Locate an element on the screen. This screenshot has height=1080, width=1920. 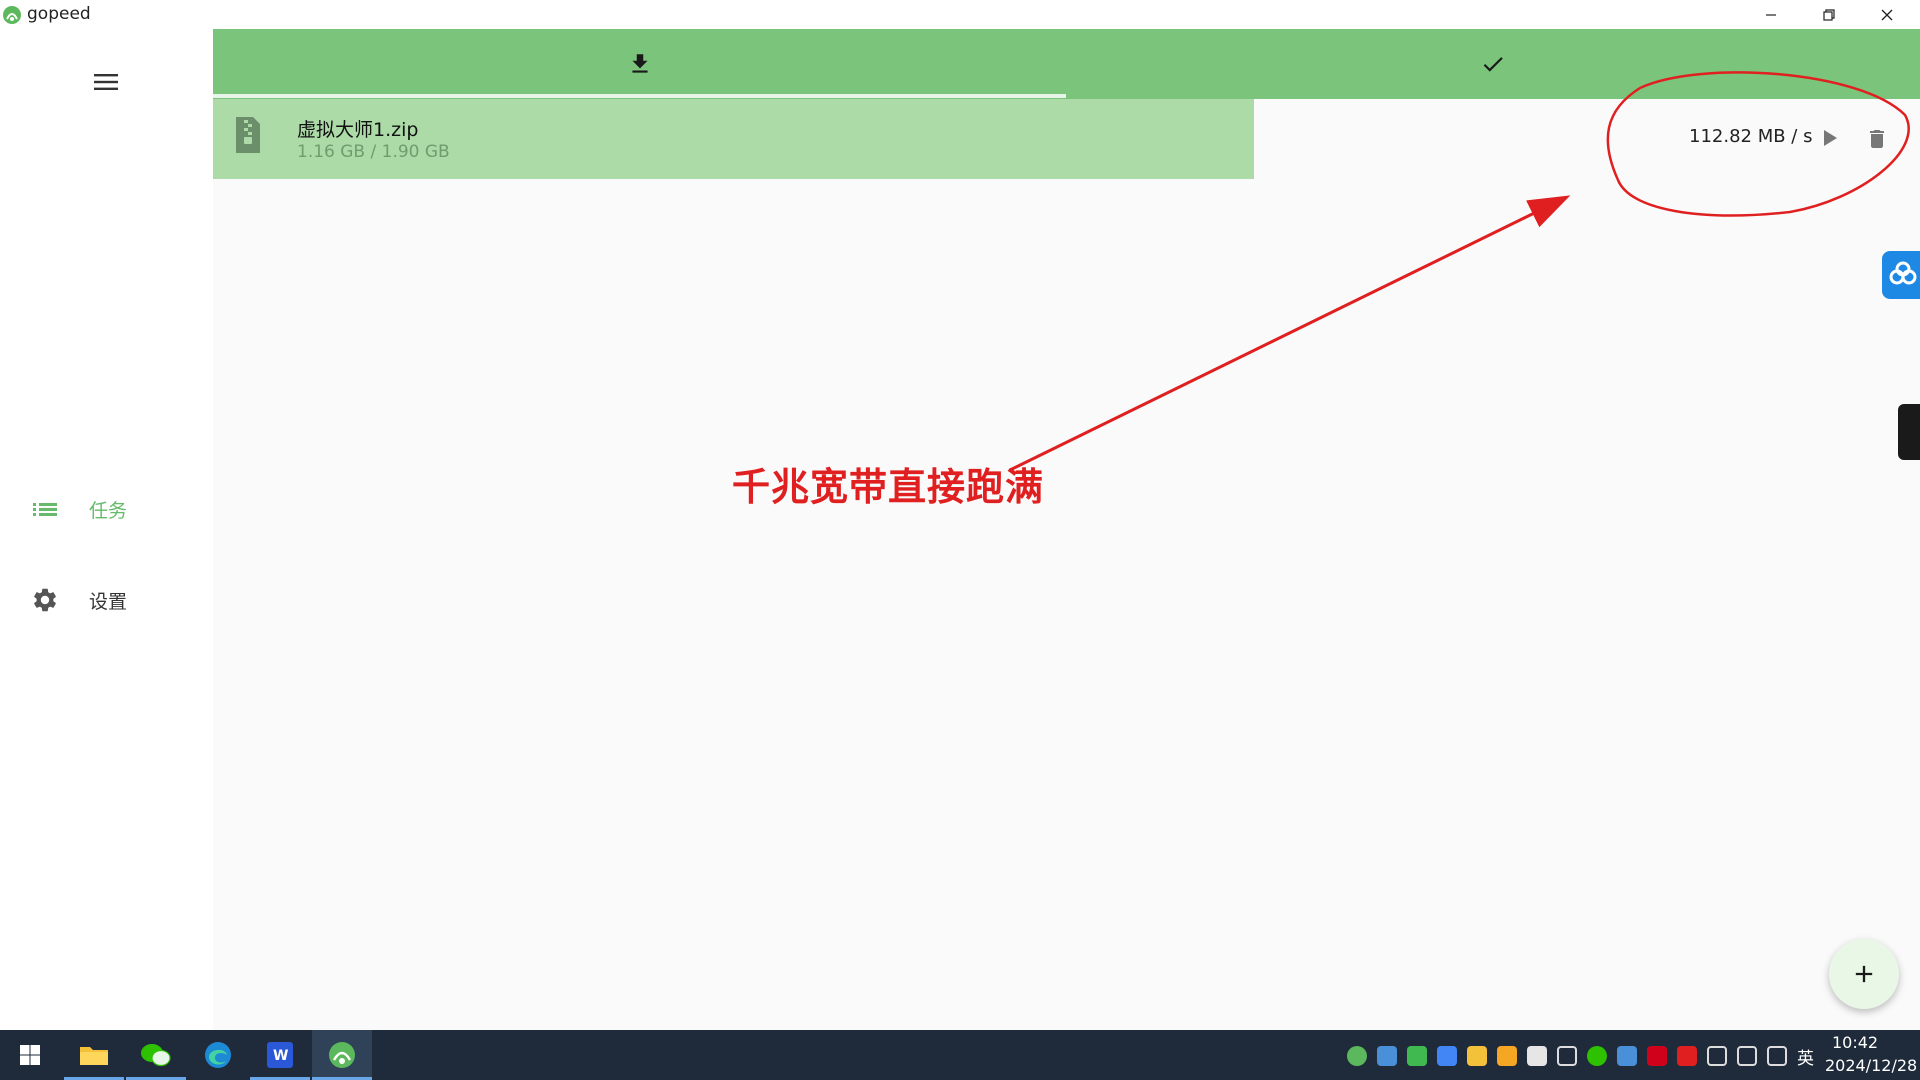
tray-dolby-icon is located at coordinates (1537, 1056).